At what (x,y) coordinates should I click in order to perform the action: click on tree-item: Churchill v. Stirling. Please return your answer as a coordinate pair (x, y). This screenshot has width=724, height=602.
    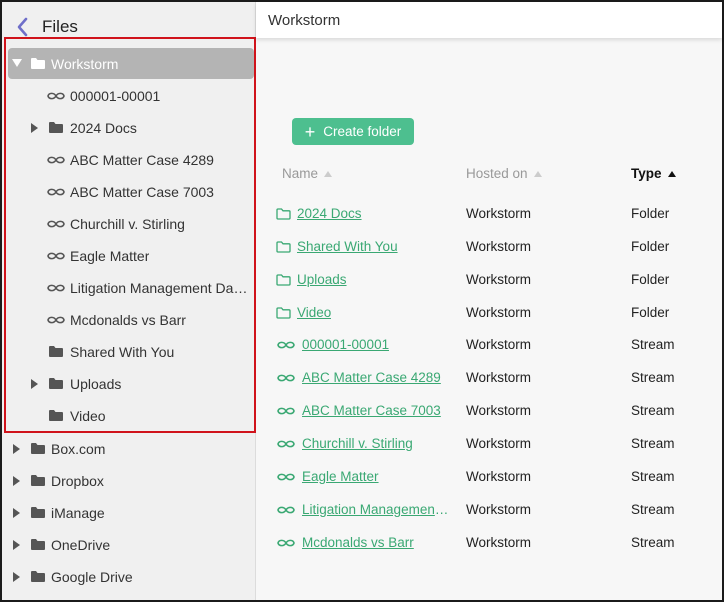
    Looking at the image, I should click on (131, 223).